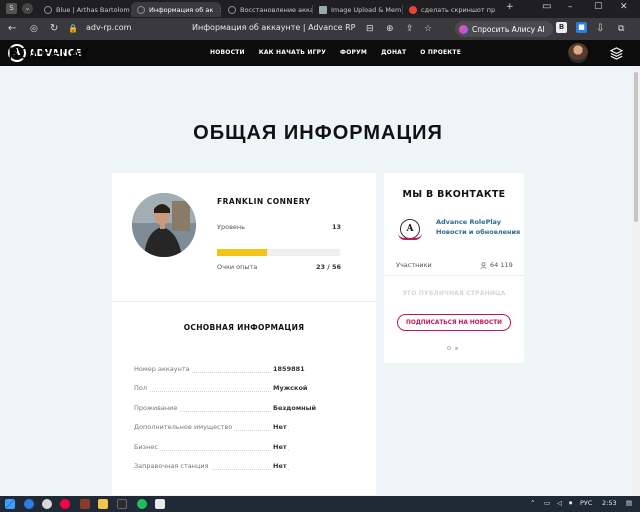 This screenshot has width=640, height=512. What do you see at coordinates (570, 7) in the screenshot?
I see `minimize-icon: –` at bounding box center [570, 7].